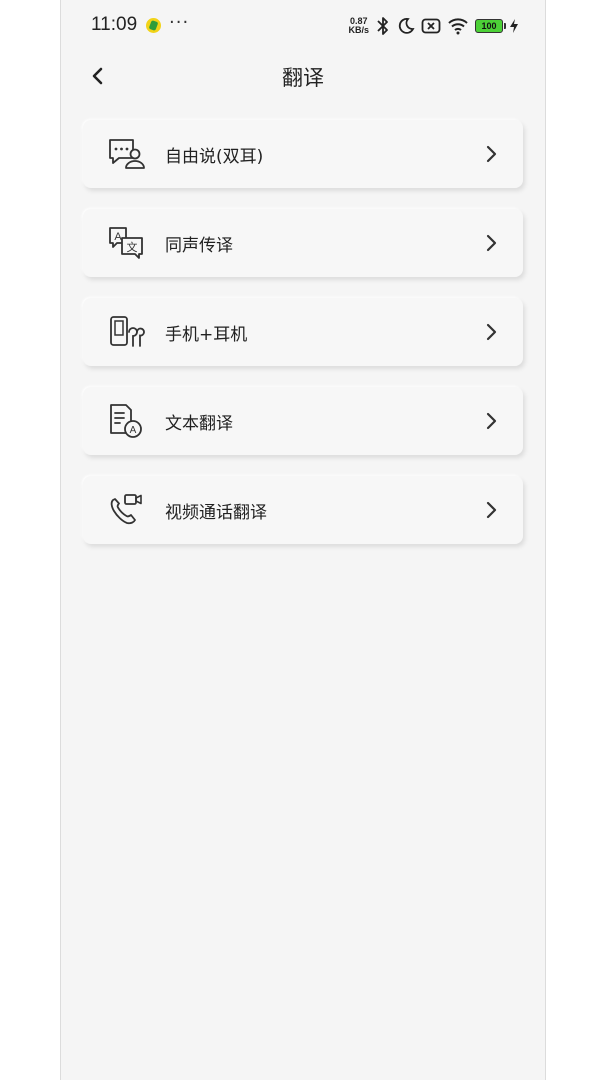 The width and height of the screenshot is (607, 1080). I want to click on menu-item-video-call-translation: 视频通话翻译, so click(303, 510).